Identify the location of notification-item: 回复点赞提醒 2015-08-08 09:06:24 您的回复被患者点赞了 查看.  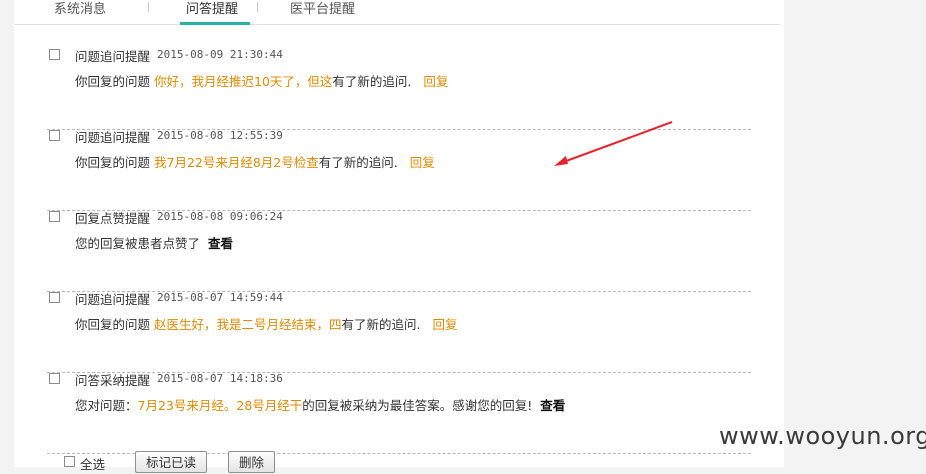
(399, 251).